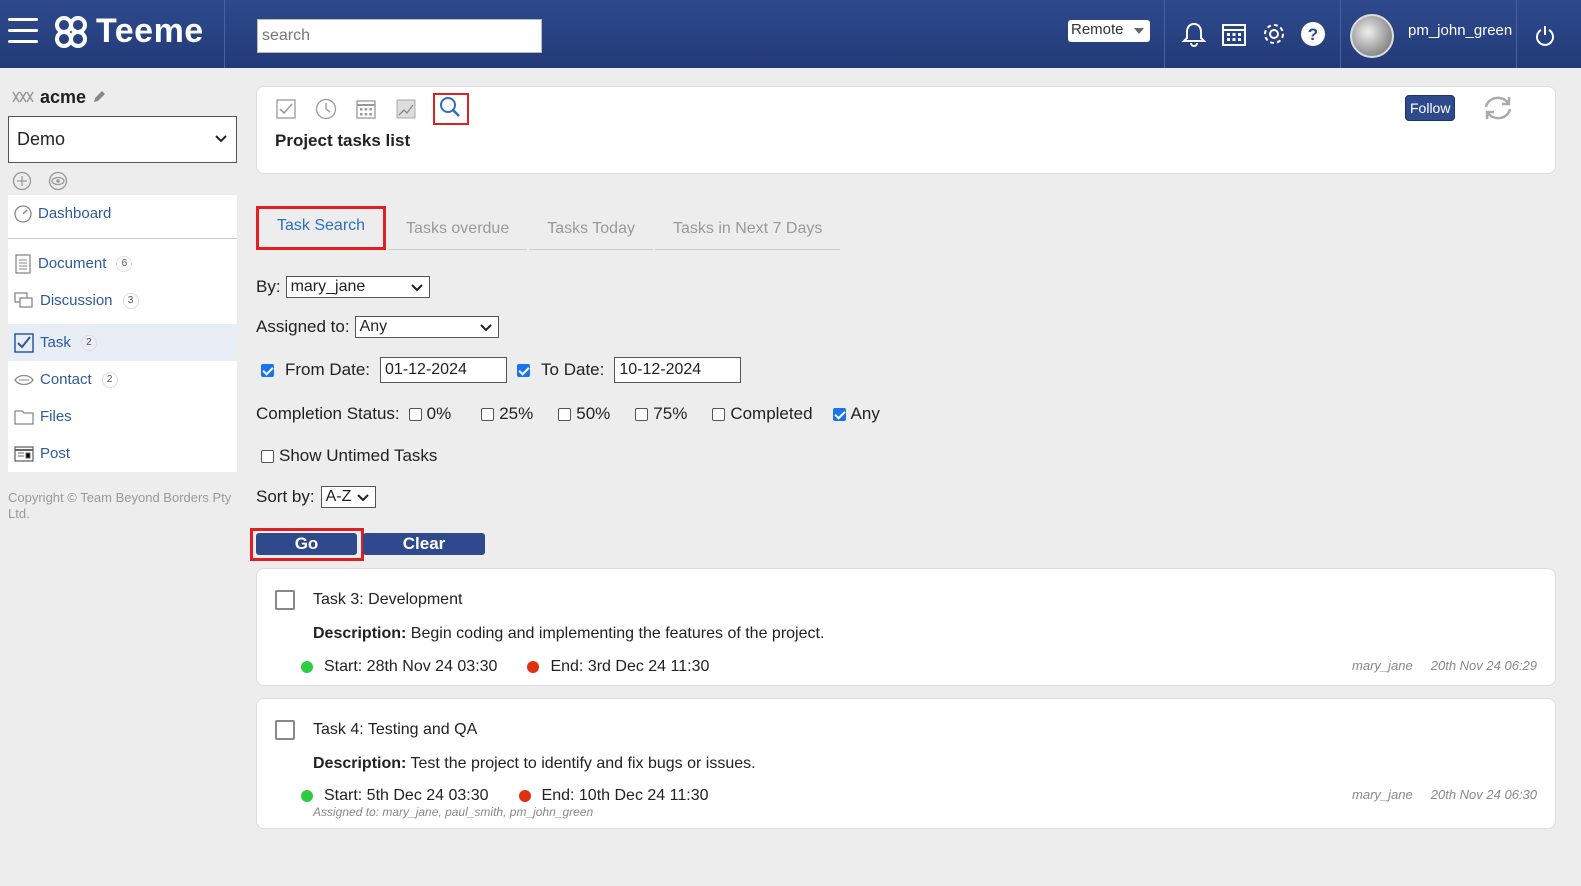  Describe the element at coordinates (122, 97) in the screenshot. I see `workspace-header: acme` at that location.